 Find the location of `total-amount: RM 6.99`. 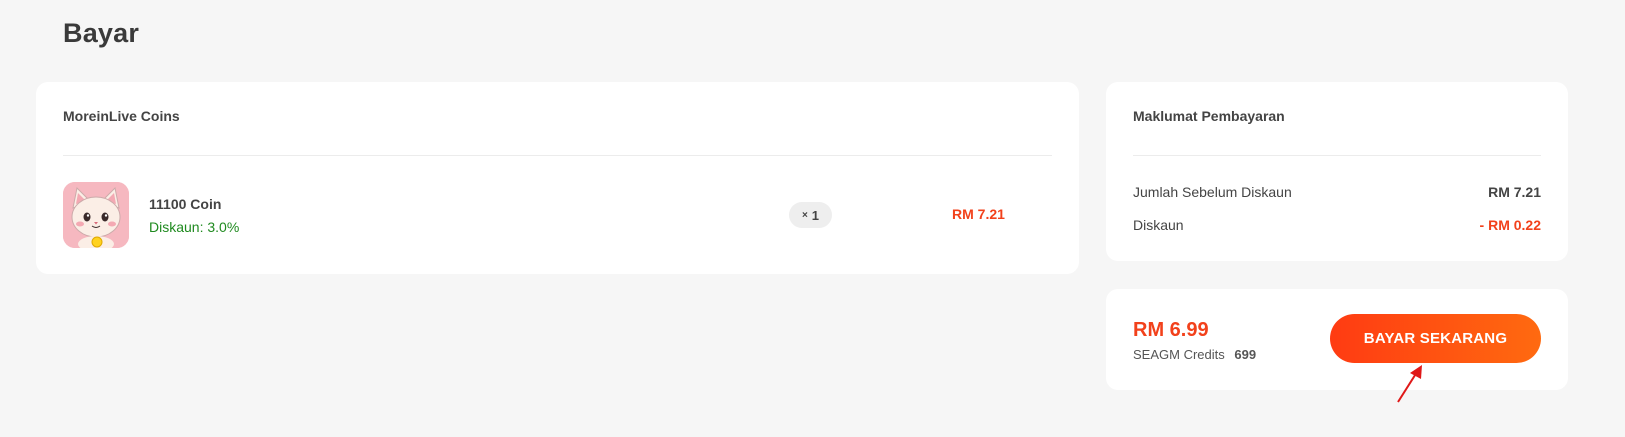

total-amount: RM 6.99 is located at coordinates (1171, 330).